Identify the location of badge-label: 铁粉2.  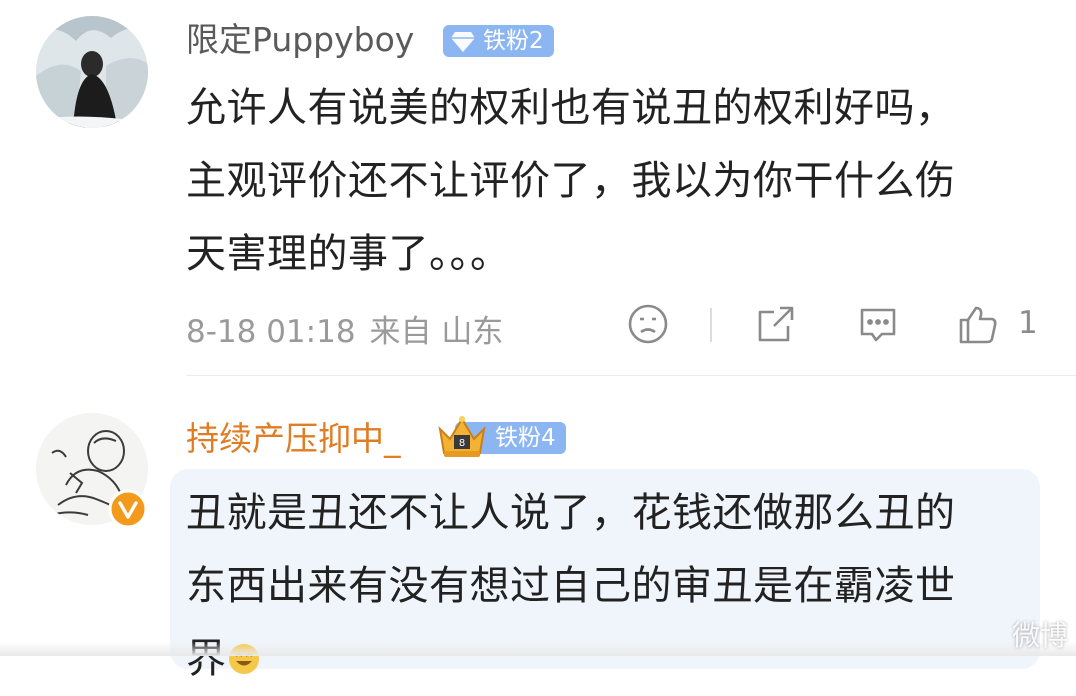
(513, 41).